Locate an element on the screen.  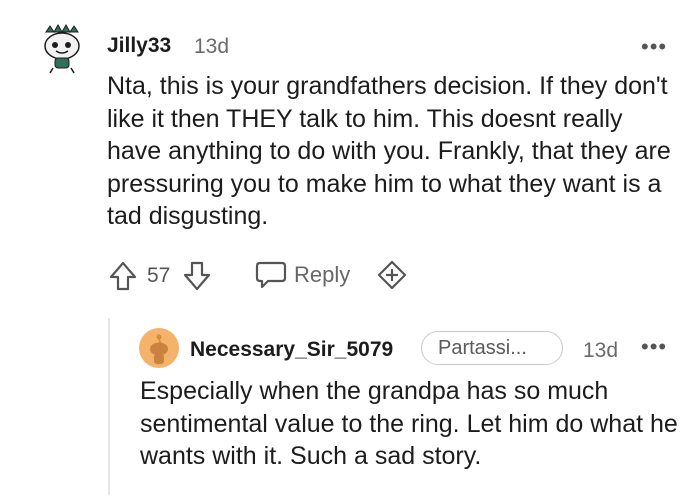
vote-count-label: 57 is located at coordinates (159, 275).